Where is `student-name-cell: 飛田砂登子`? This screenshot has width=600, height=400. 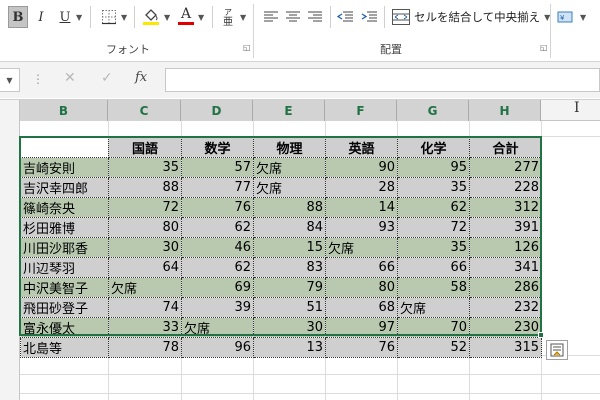 student-name-cell: 飛田砂登子 is located at coordinates (64, 307).